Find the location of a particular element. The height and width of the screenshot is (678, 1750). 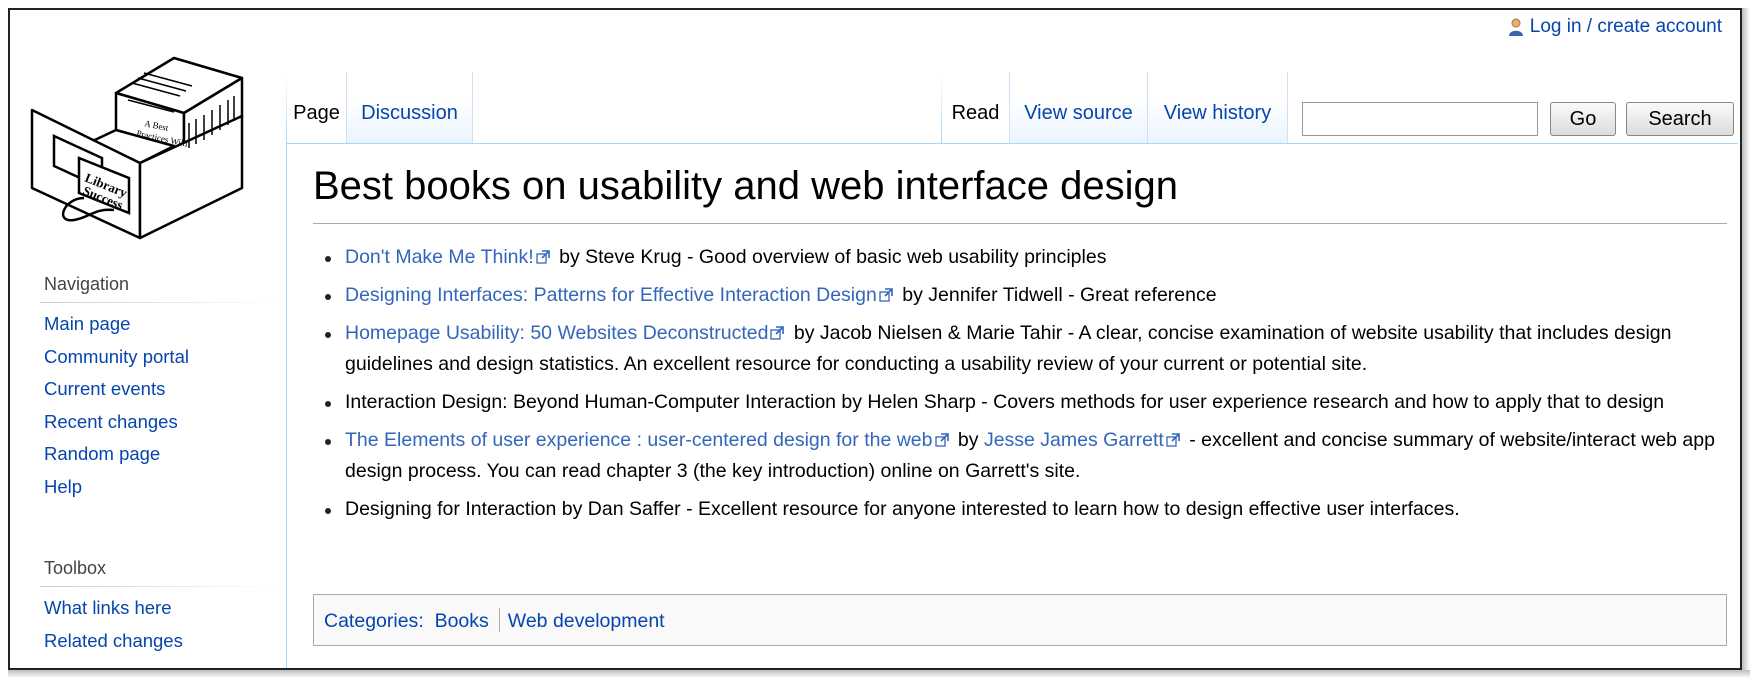

category-web-development: Web development is located at coordinates (586, 621).